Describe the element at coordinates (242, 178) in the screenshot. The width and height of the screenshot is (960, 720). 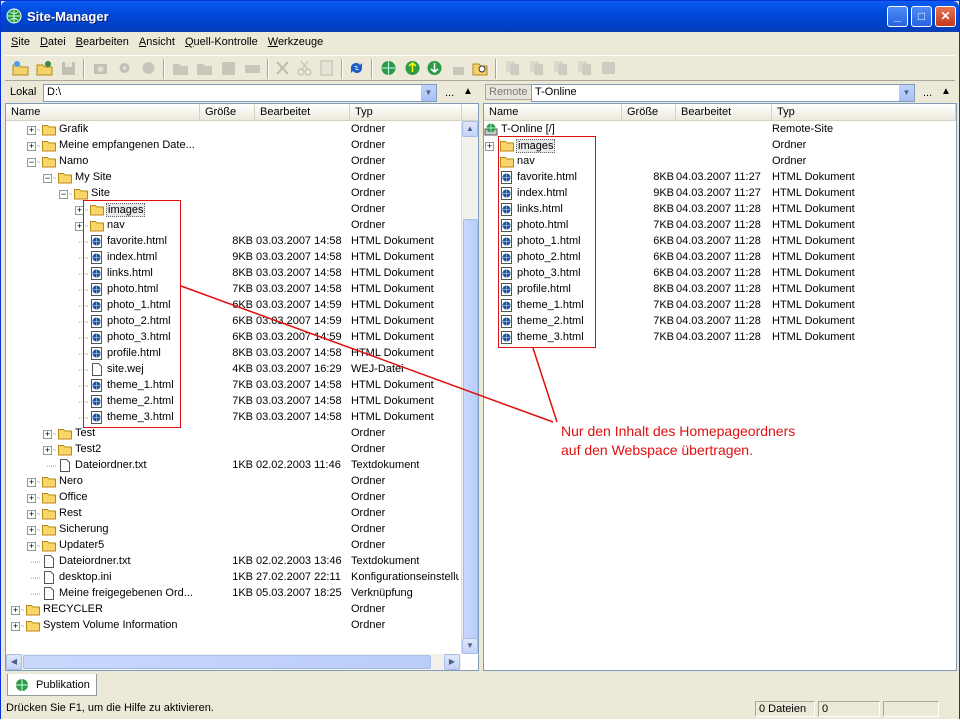
I see `local-row: − My Site Ordner` at that location.